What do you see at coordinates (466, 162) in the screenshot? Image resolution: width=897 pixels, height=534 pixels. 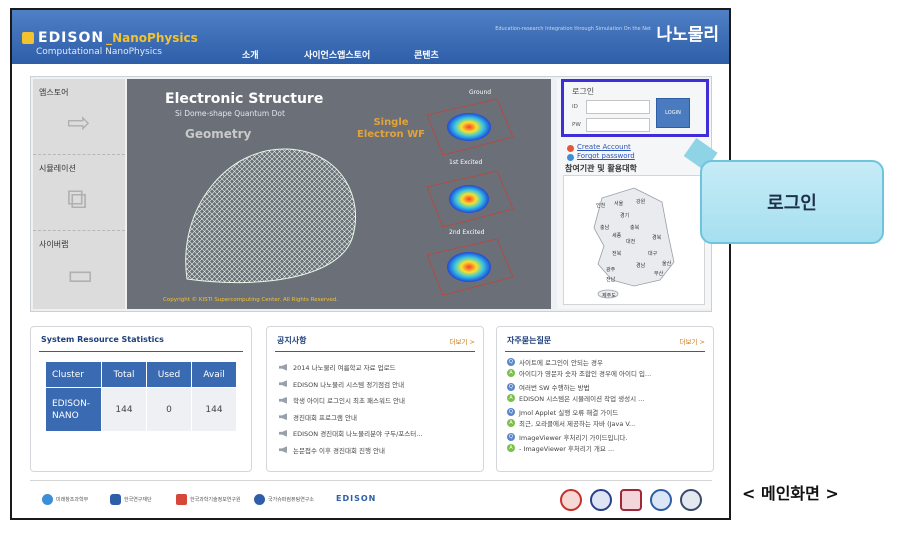 I see `wf-label-1st: 1st Excited` at bounding box center [466, 162].